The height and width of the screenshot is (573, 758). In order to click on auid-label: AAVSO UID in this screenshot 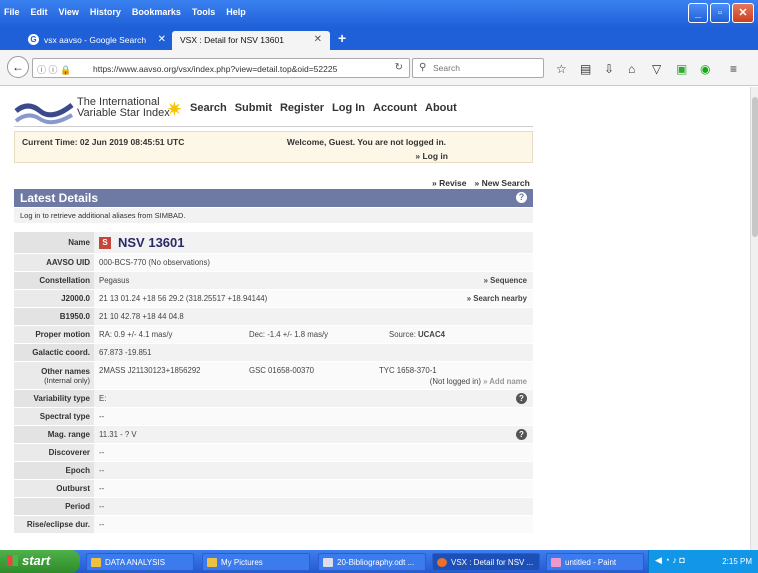, I will do `click(54, 262)`.